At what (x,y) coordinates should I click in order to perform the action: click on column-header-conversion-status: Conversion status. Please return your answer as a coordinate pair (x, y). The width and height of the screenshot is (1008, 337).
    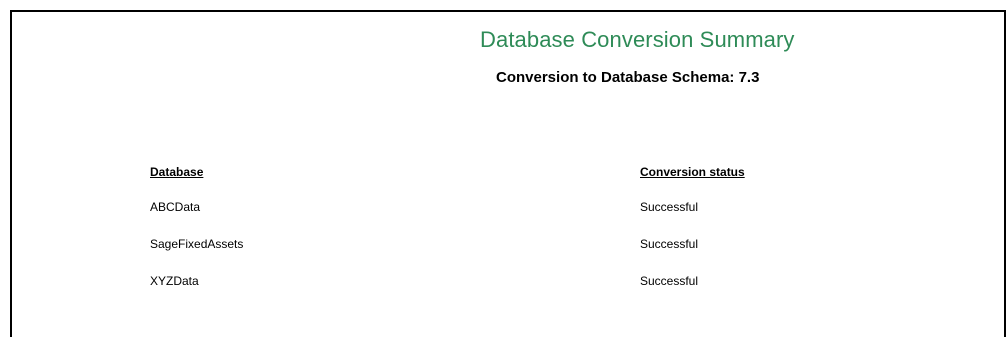
    Looking at the image, I should click on (692, 172).